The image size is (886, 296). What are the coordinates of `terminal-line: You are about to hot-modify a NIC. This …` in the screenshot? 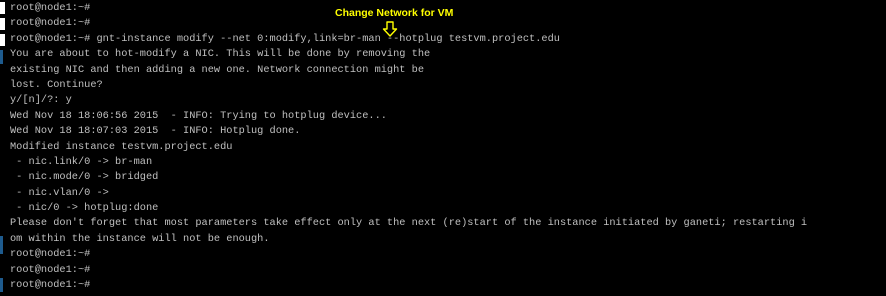 It's located at (220, 54).